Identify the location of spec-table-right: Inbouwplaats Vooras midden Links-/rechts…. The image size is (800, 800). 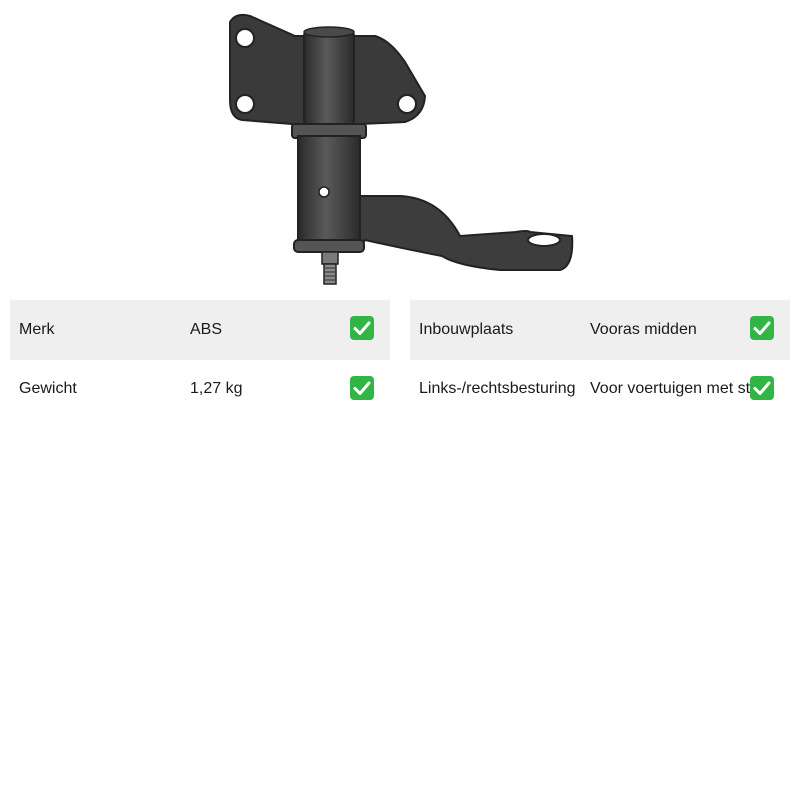
(600, 360).